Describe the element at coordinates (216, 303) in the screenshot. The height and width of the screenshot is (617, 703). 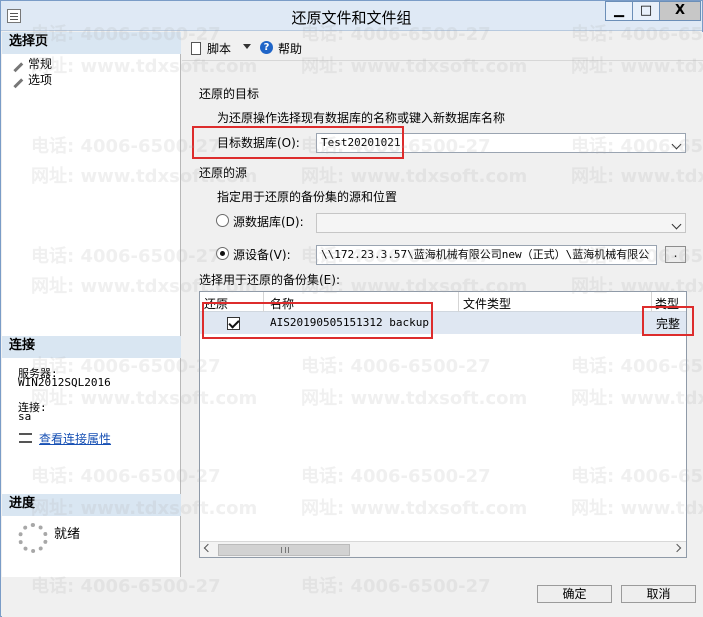
I see `column-restore: 还原` at that location.